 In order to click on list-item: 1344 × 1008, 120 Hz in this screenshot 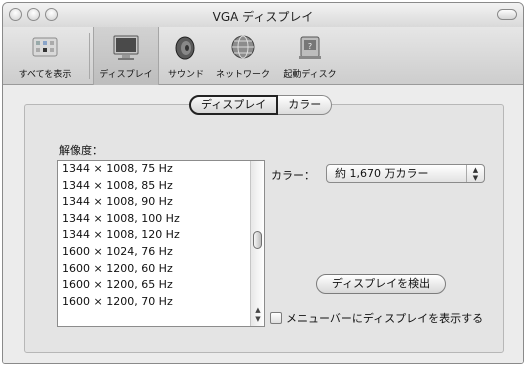, I will do `click(154, 235)`.